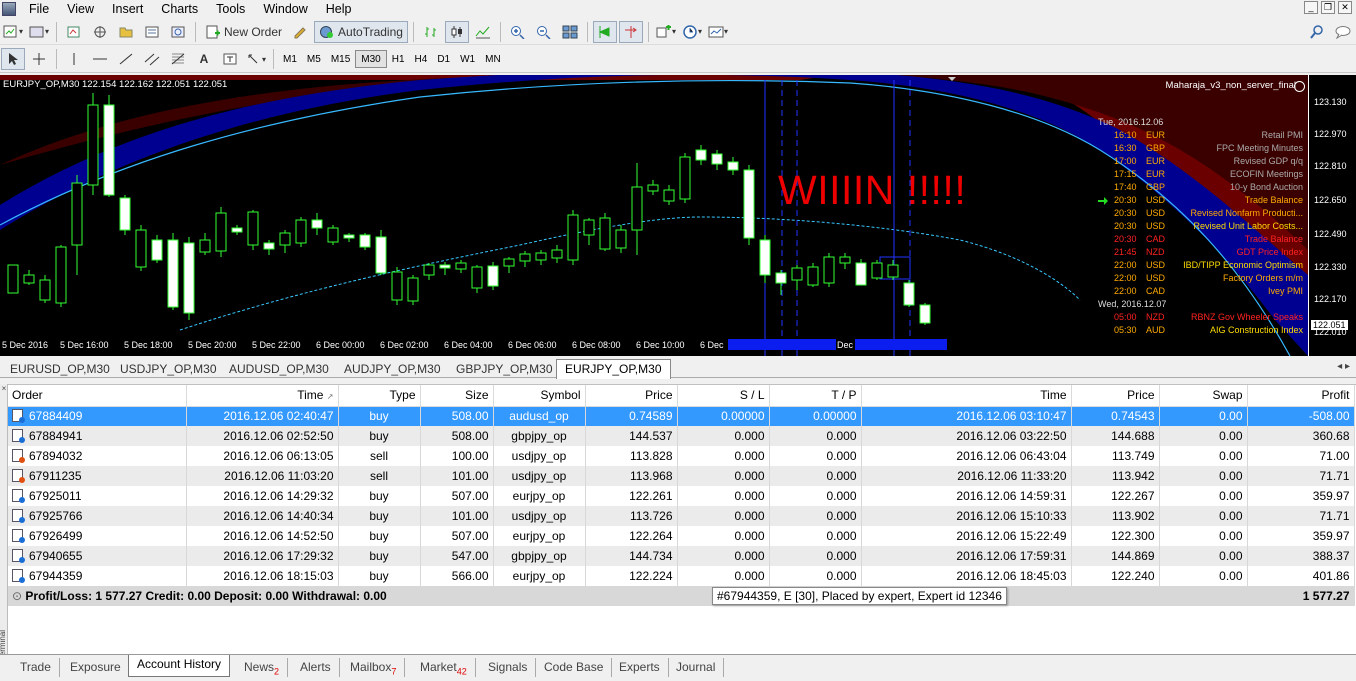  What do you see at coordinates (316, 667) in the screenshot?
I see `terminal-tab-alerts: Alerts` at bounding box center [316, 667].